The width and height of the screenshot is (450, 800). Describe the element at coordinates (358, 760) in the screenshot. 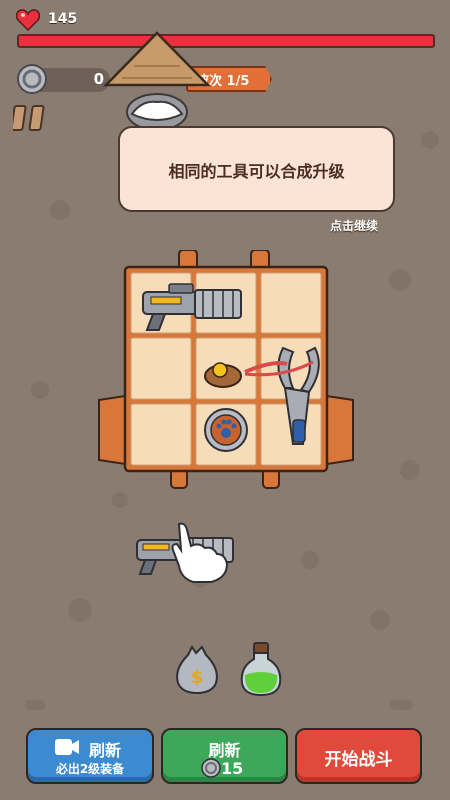

I see `start-battle-label: 开始战斗` at that location.